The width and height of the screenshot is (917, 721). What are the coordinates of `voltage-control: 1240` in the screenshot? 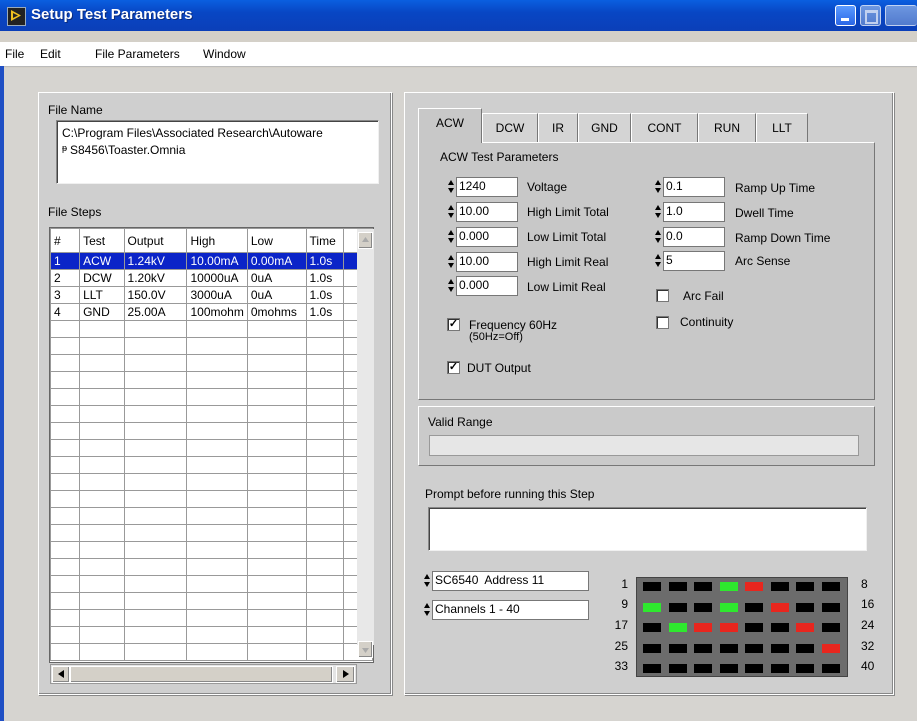 It's located at (483, 187).